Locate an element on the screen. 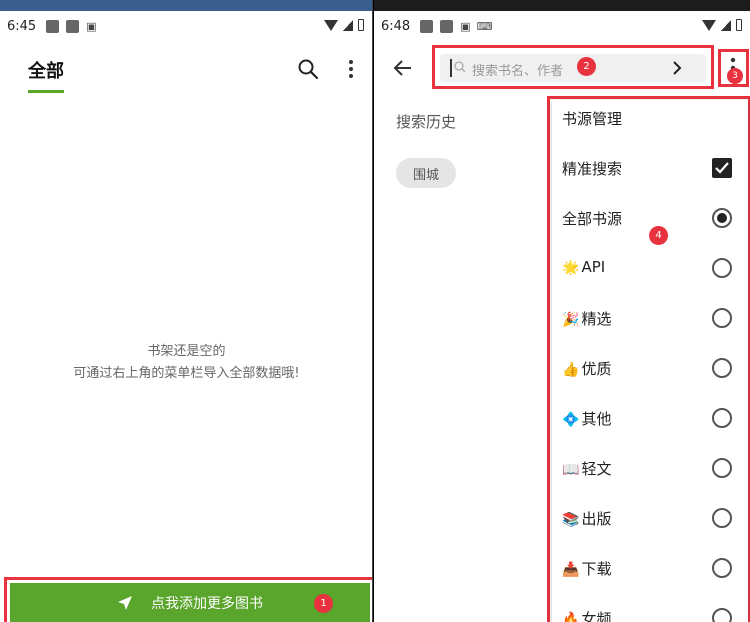 This screenshot has height=622, width=750. open-book-icon: 📖 is located at coordinates (571, 470).